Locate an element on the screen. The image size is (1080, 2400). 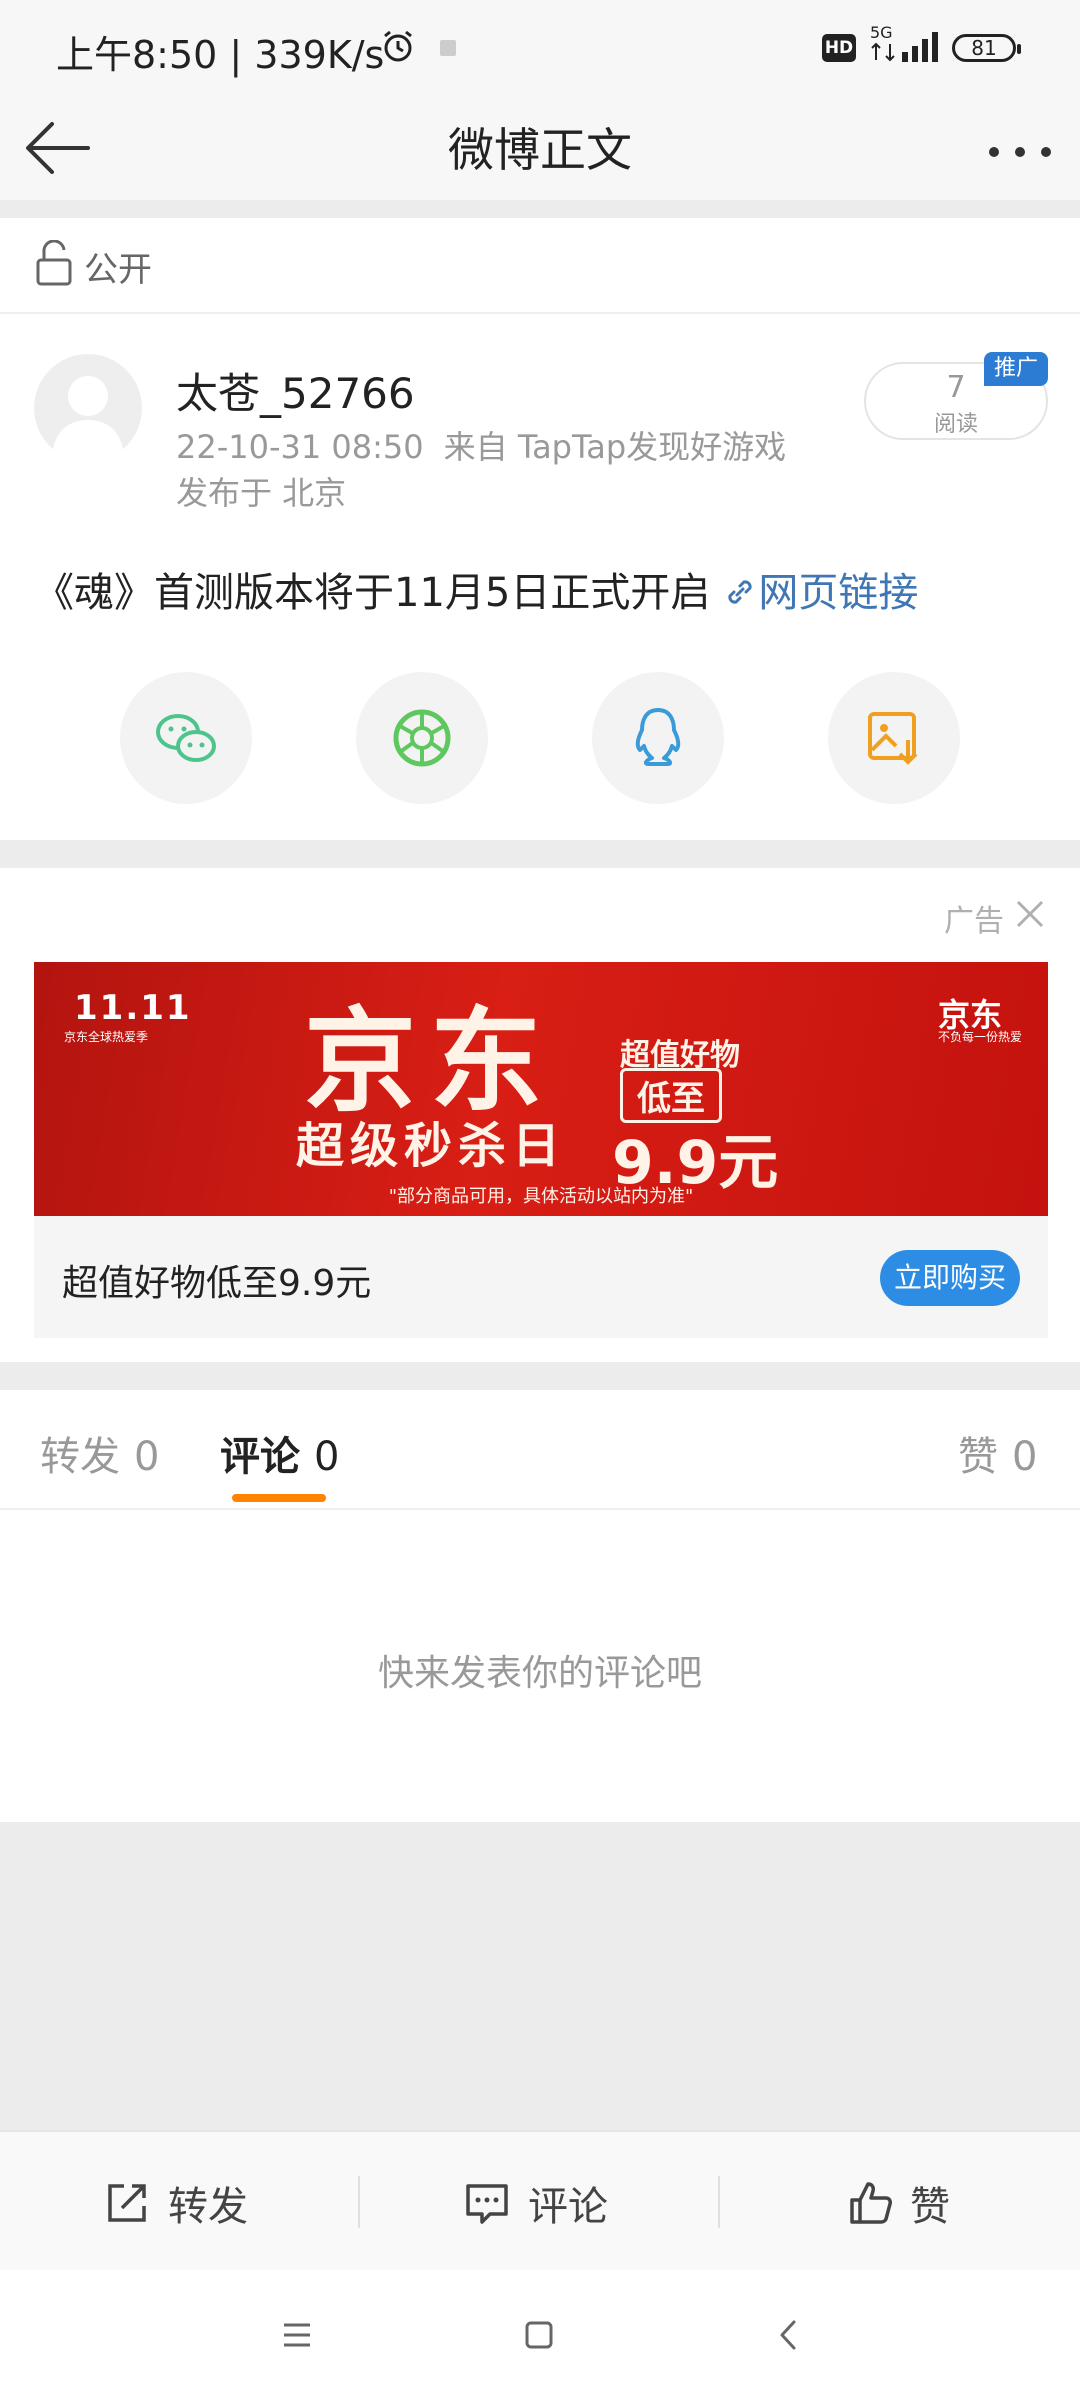
page-background is located at coordinates (540, 1976).